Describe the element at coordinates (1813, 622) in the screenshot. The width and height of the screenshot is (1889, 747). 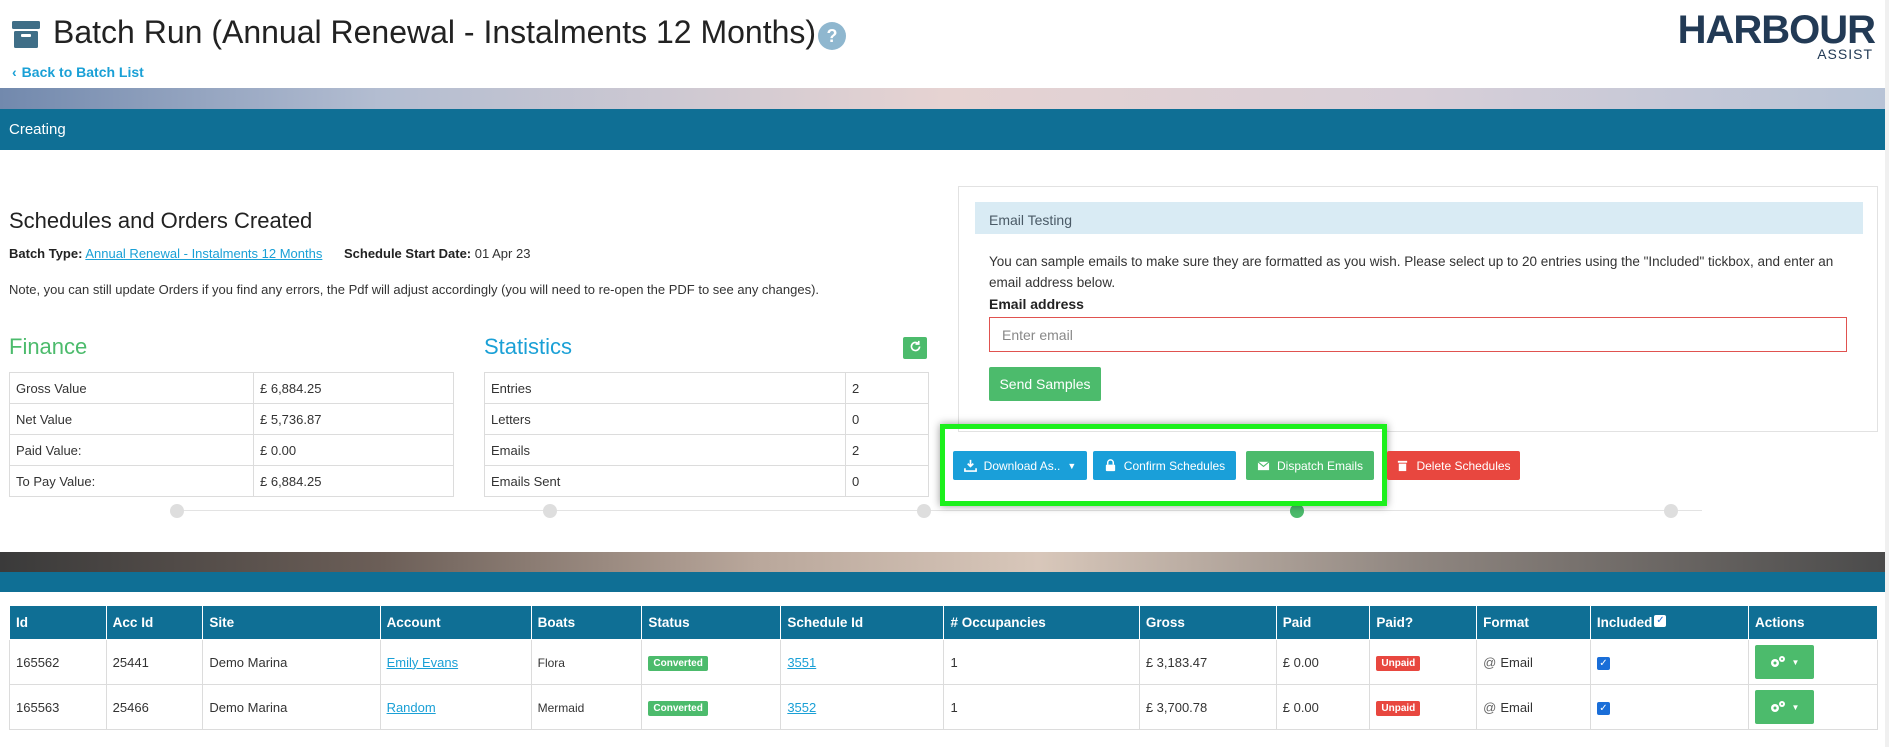
I see `column-header: Actions` at that location.